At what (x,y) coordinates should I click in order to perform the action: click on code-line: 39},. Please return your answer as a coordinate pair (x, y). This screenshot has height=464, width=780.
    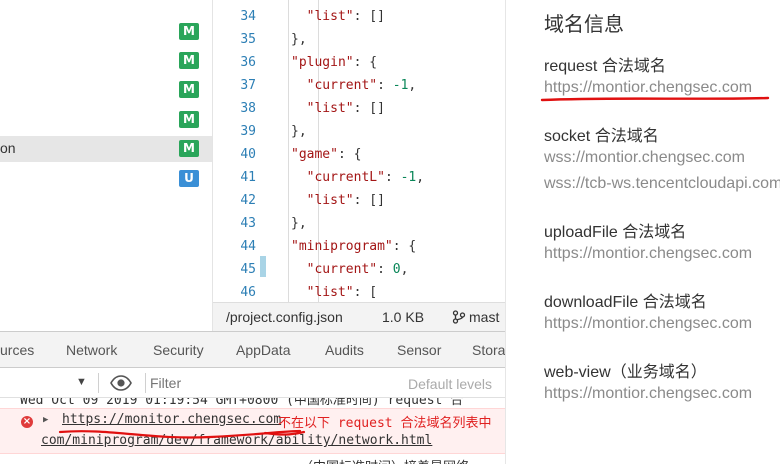
    Looking at the image, I should click on (359, 131).